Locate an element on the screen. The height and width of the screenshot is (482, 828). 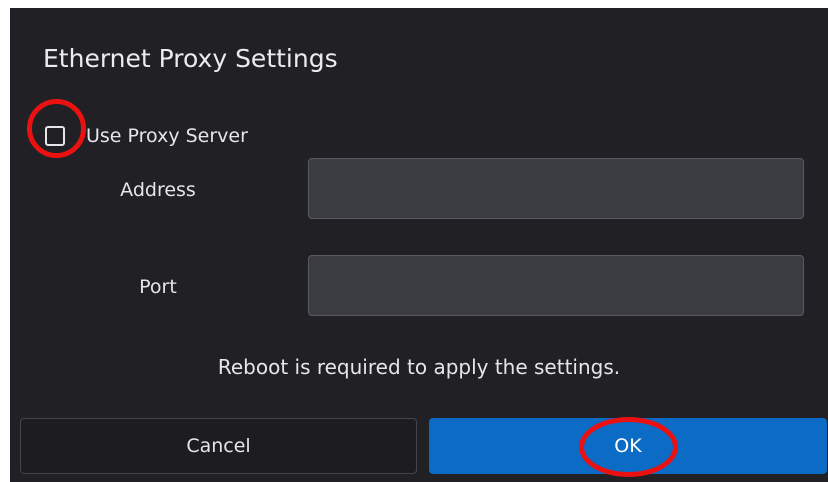
cancel-button: Cancel is located at coordinates (218, 446).